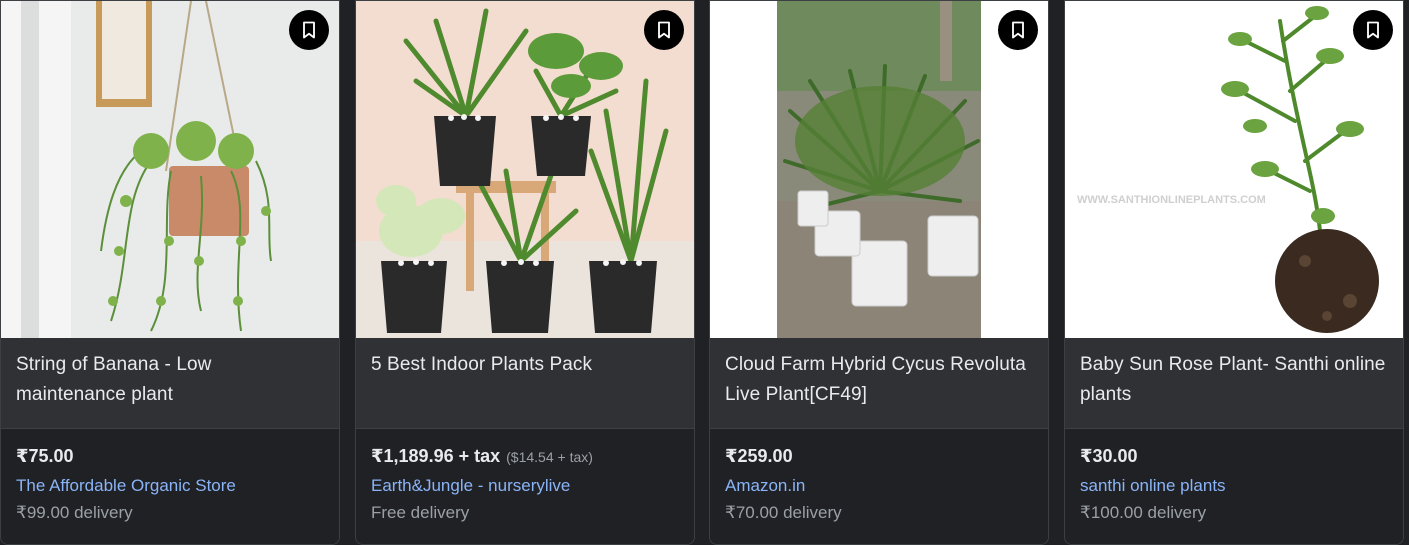 The width and height of the screenshot is (1409, 545). I want to click on price-line: ₹259.00, so click(878, 458).